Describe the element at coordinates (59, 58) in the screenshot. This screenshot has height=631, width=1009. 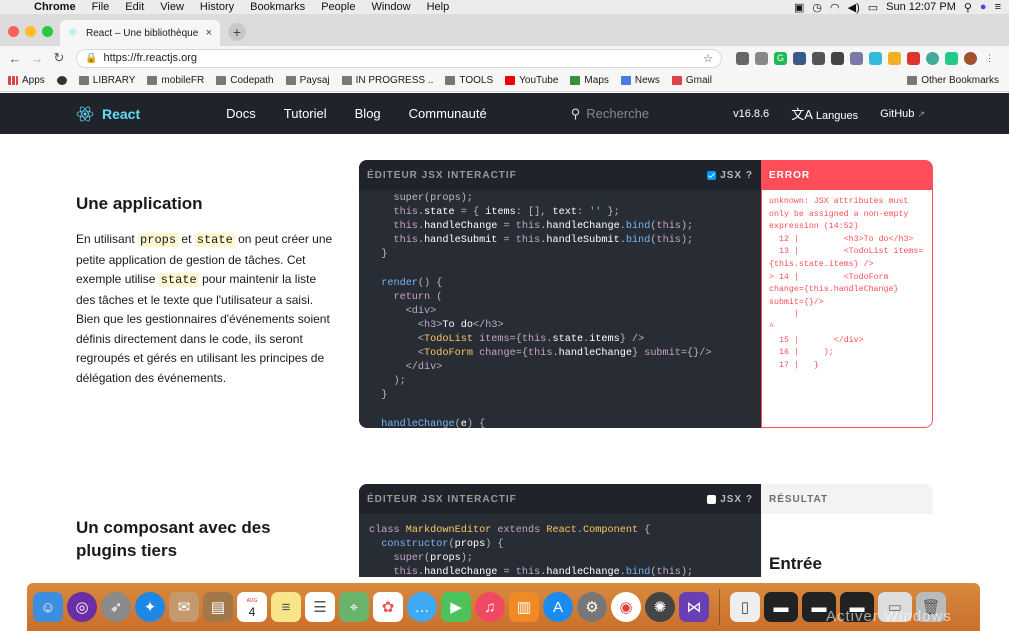
I see `reload-icon: ↻` at that location.